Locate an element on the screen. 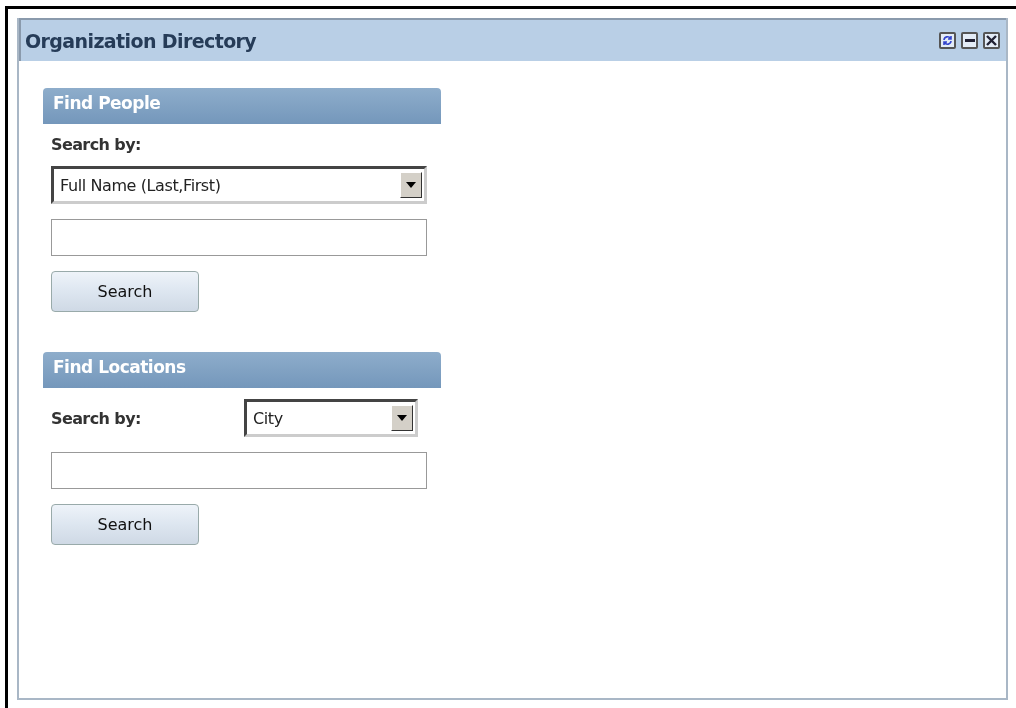 Image resolution: width=1016 pixels, height=708 pixels. section-header: Find Locations is located at coordinates (242, 370).